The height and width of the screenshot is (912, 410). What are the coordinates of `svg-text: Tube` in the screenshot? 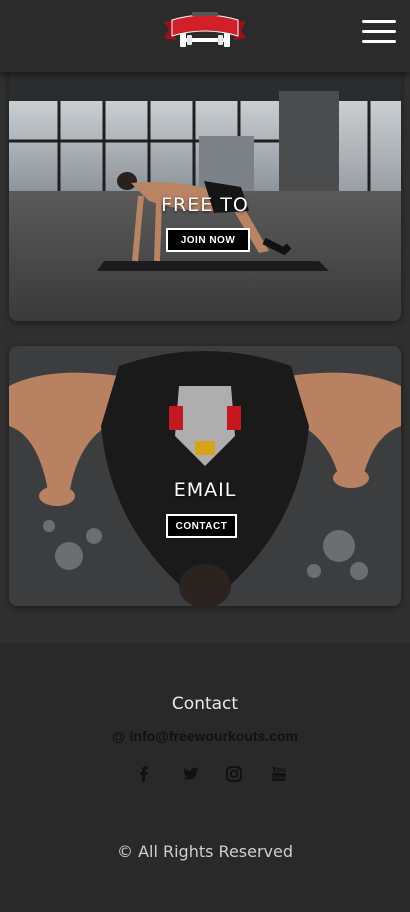 It's located at (279, 779).